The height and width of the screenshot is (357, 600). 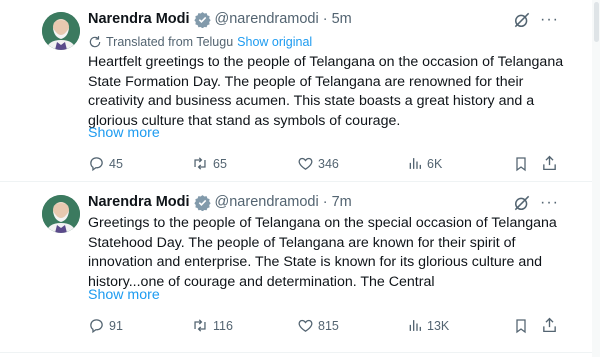 What do you see at coordinates (116, 163) in the screenshot?
I see `reply-count: 45` at bounding box center [116, 163].